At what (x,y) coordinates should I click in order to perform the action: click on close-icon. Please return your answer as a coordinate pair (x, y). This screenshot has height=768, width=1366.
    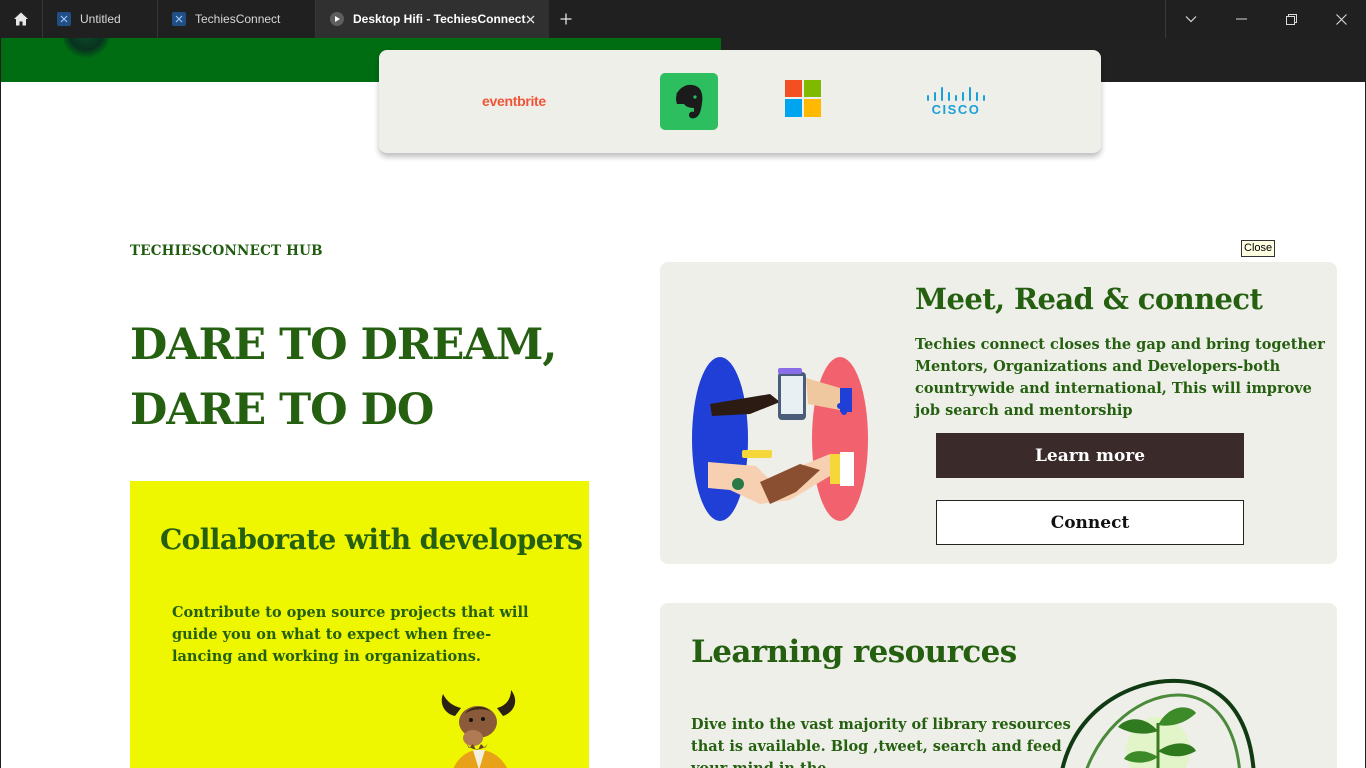
    Looking at the image, I should click on (1341, 19).